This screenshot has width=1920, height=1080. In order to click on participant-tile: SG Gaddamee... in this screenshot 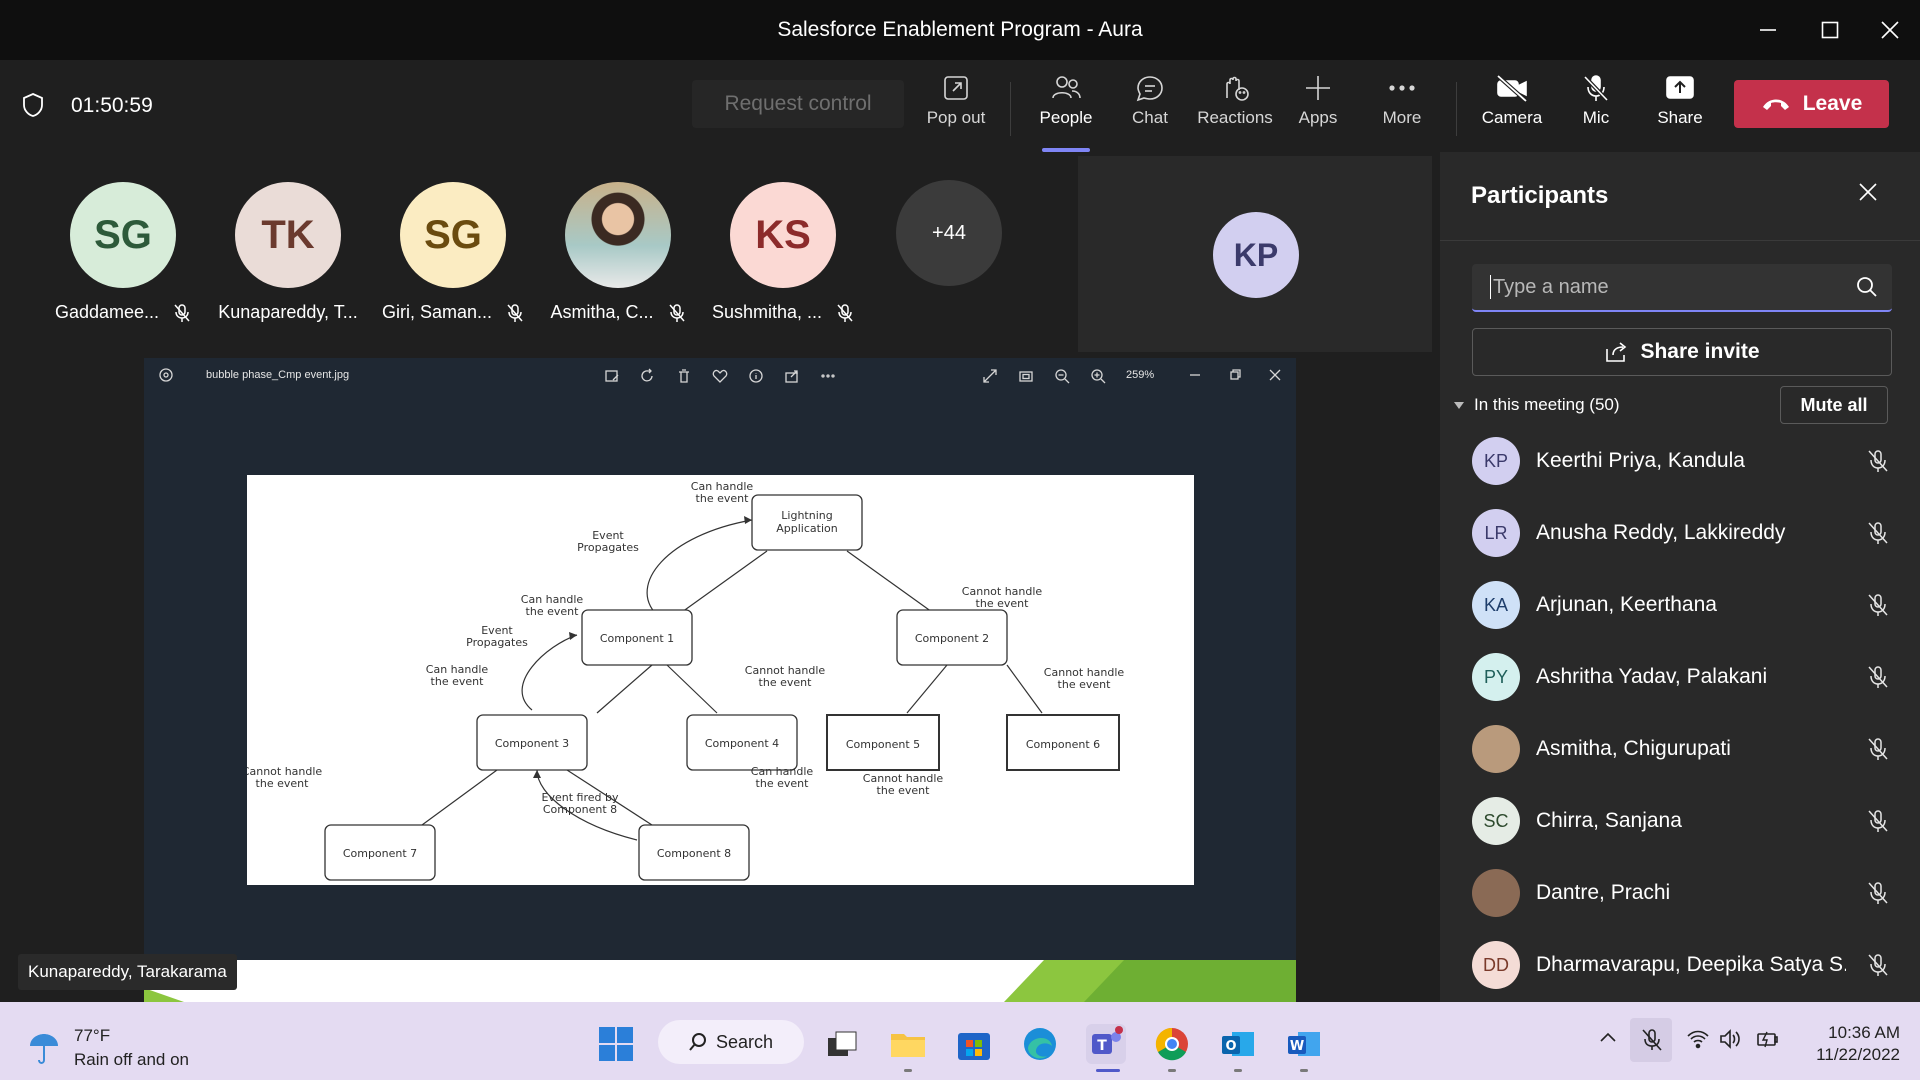, I will do `click(123, 257)`.